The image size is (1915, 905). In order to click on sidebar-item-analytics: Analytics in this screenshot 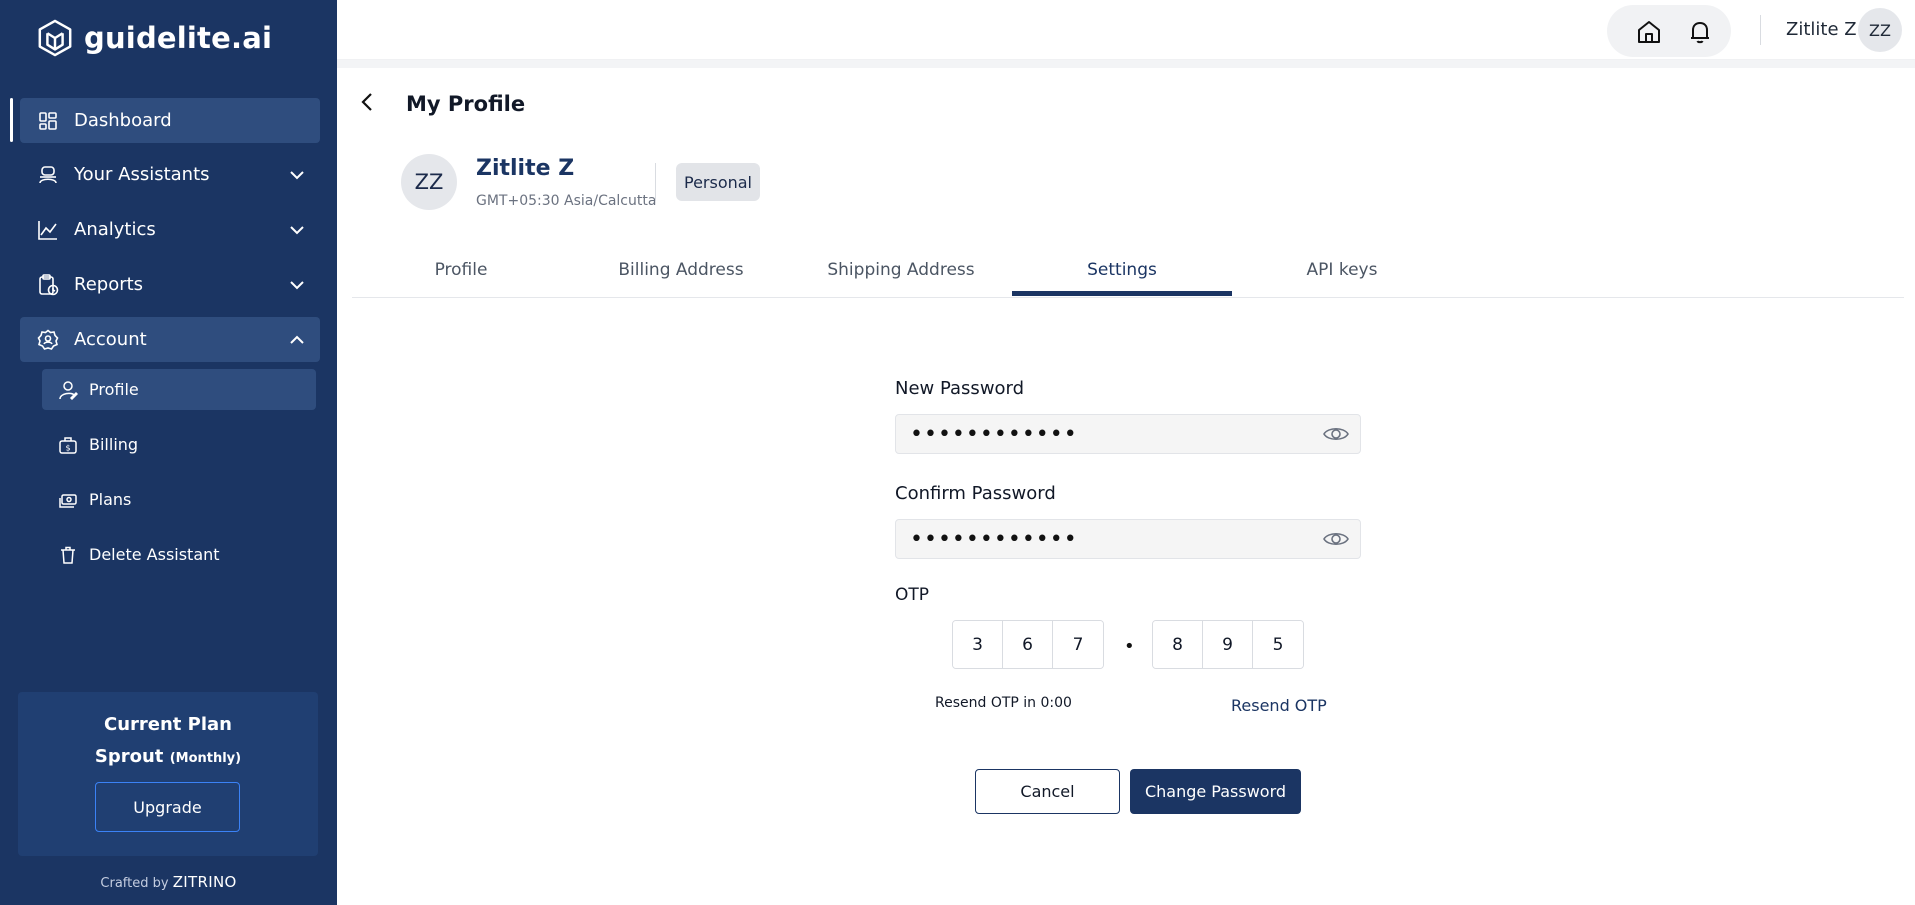, I will do `click(170, 229)`.